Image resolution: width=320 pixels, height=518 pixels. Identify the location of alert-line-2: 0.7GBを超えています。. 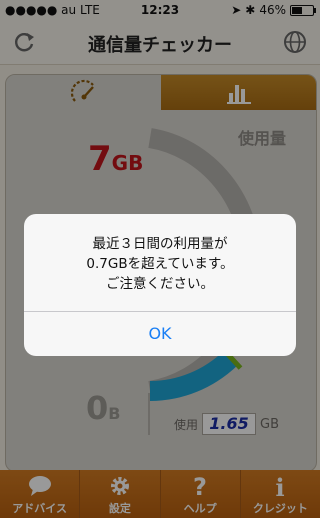
(160, 264).